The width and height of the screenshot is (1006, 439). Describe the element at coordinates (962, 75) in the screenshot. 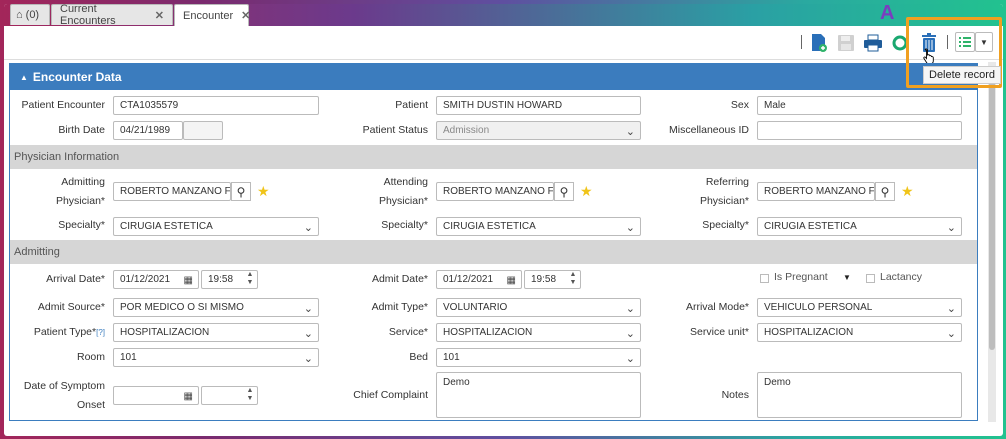

I see `delete-record-tooltip: Delete record` at that location.